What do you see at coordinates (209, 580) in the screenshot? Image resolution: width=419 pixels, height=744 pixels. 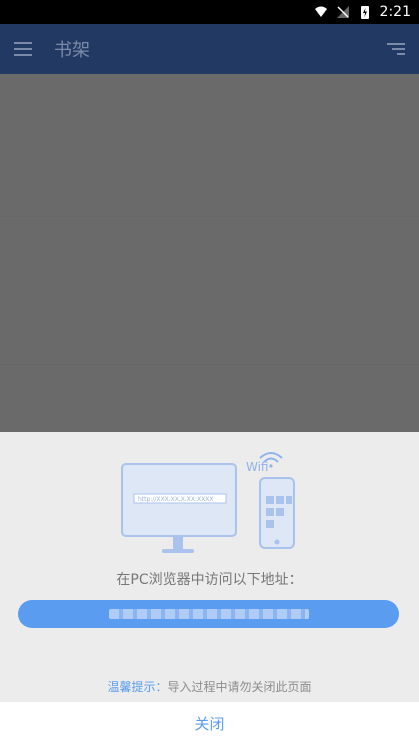 I see `instruction-text: 在PC浏览器中访问以下地址：` at bounding box center [209, 580].